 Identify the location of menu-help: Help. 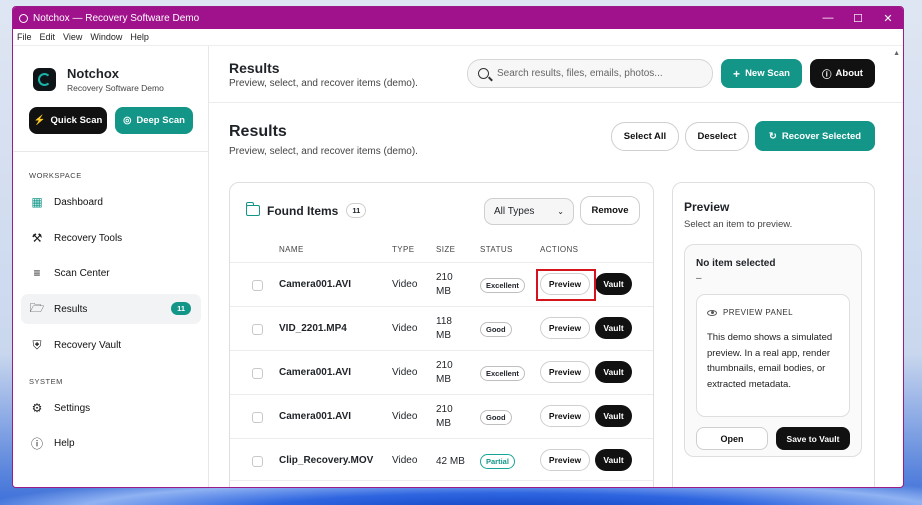
(139, 37).